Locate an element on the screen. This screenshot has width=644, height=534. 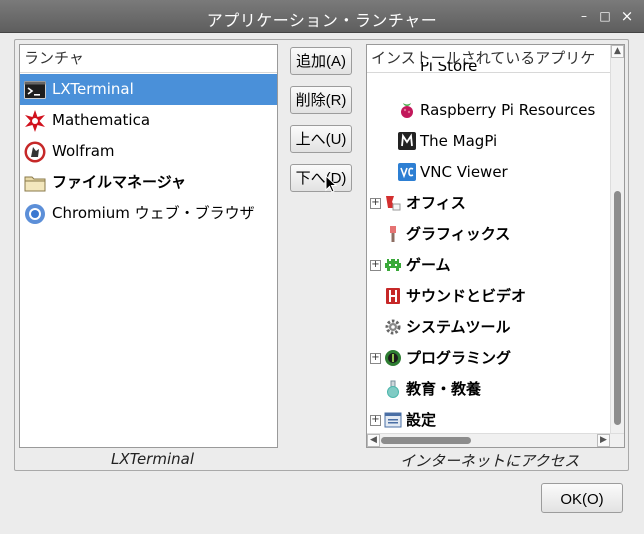
launcher-item-chromium: Chromium ウェブ・ブラウザ is located at coordinates (148, 213).